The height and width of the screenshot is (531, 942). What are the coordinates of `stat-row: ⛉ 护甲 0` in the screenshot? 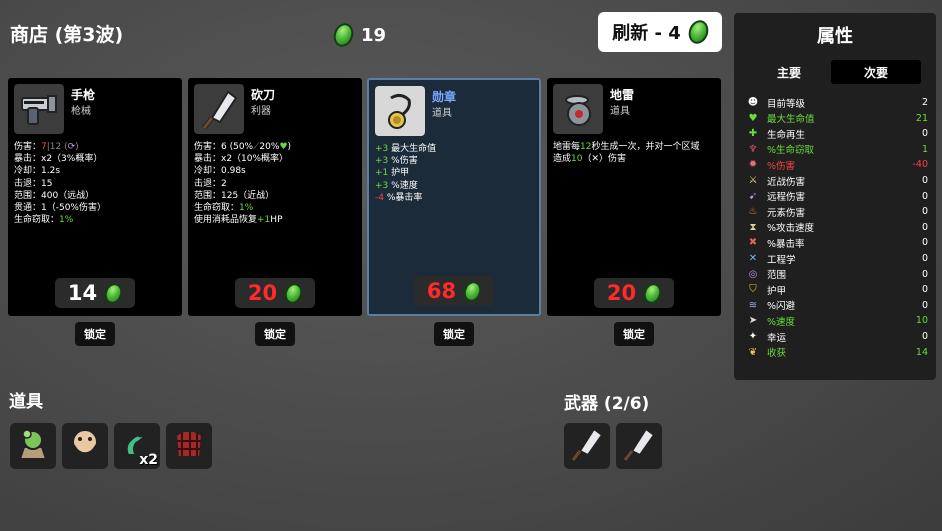 It's located at (837, 289).